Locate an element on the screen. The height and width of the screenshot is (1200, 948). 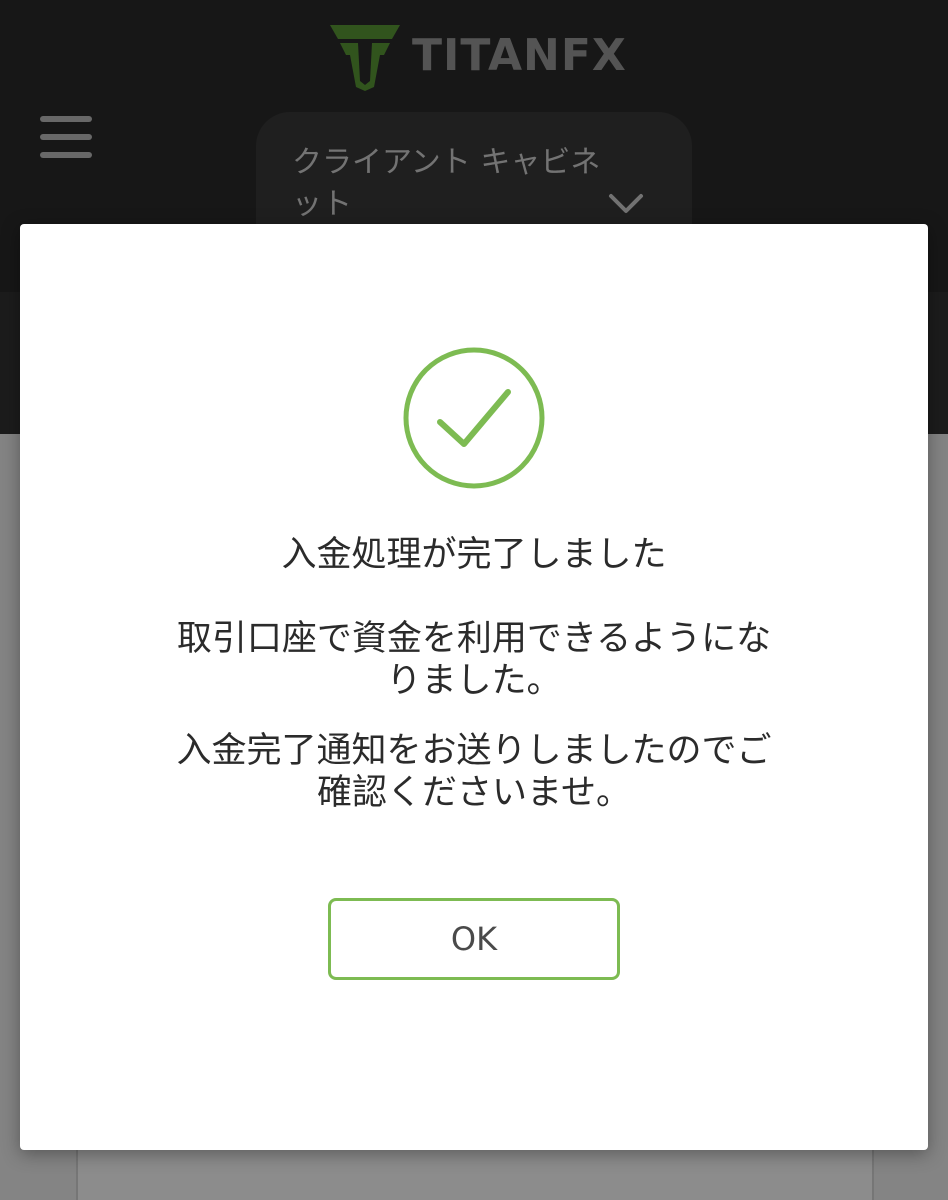
check-circle-icon is located at coordinates (474, 418).